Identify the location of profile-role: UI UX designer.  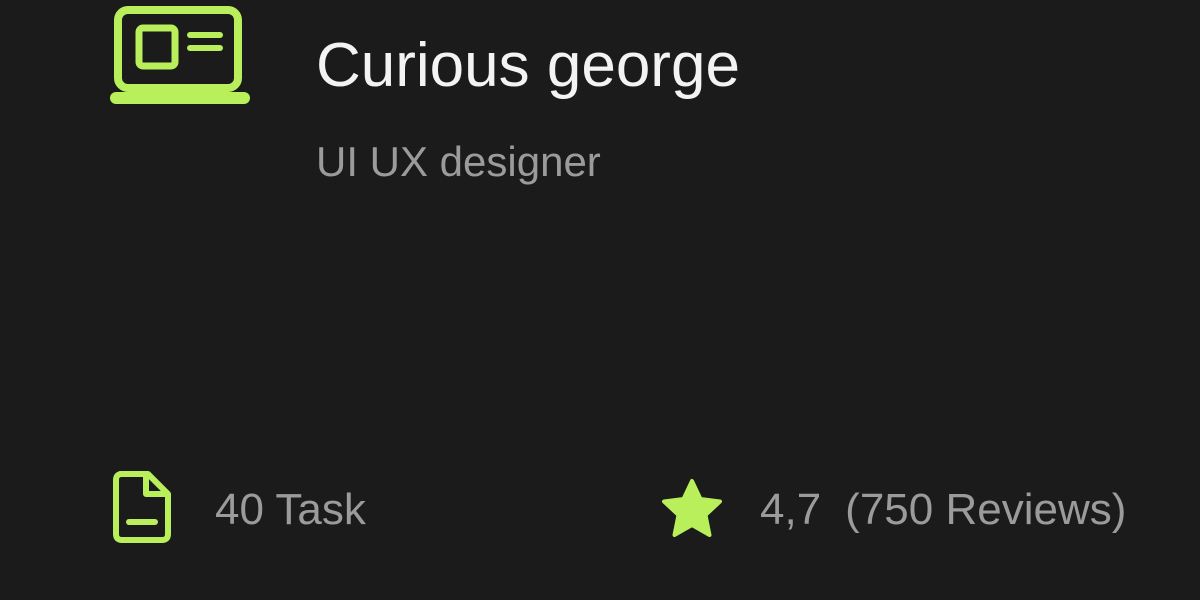
(458, 161).